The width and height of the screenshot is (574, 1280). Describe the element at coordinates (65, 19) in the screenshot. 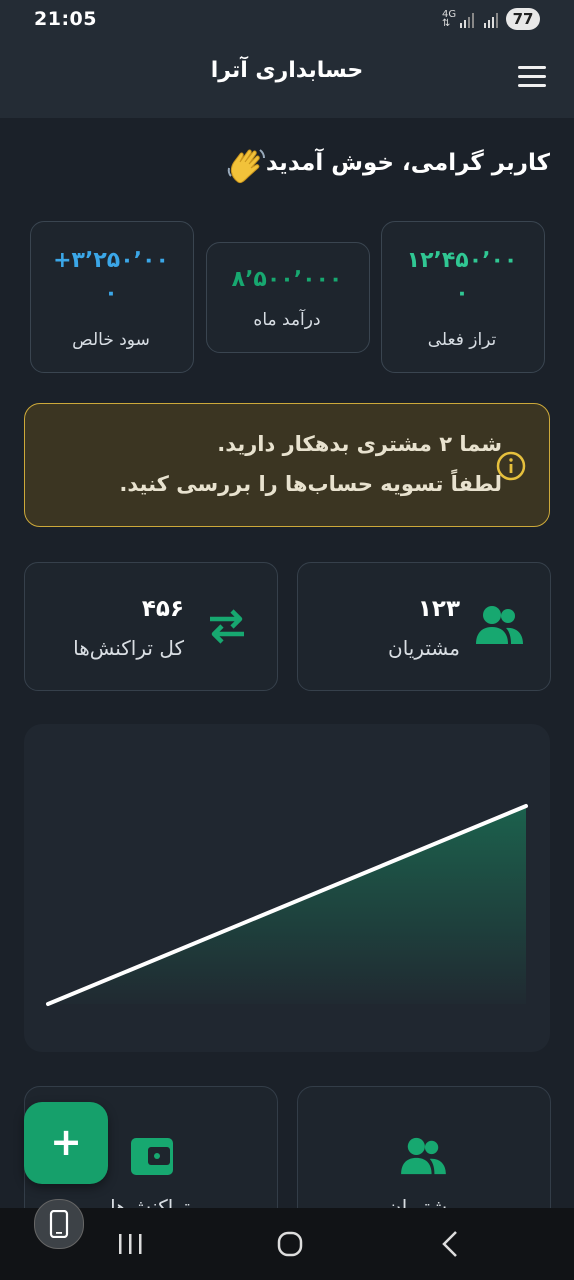

I see `status-time: 21:05` at that location.